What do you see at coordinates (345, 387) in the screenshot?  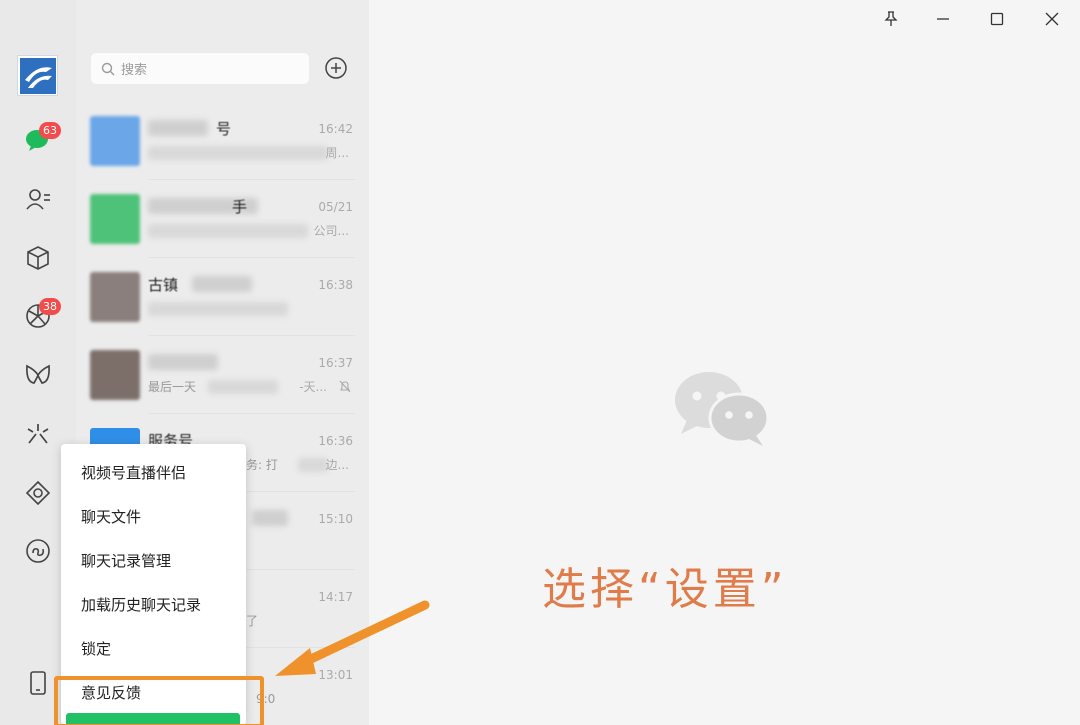 I see `mute-bell-icon` at bounding box center [345, 387].